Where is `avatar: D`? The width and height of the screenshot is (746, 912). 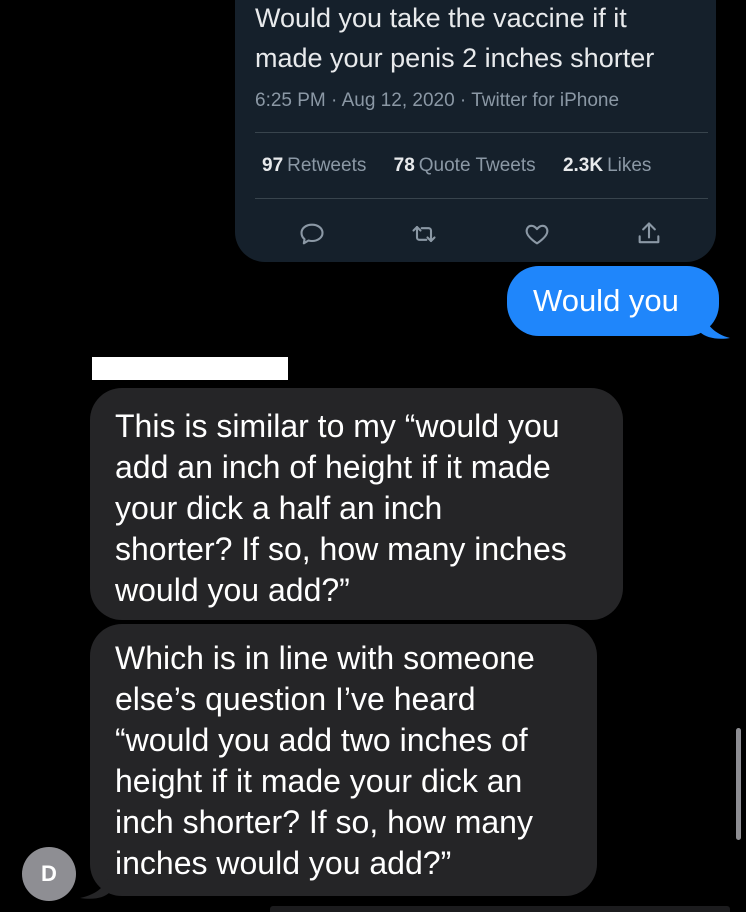
avatar: D is located at coordinates (49, 874).